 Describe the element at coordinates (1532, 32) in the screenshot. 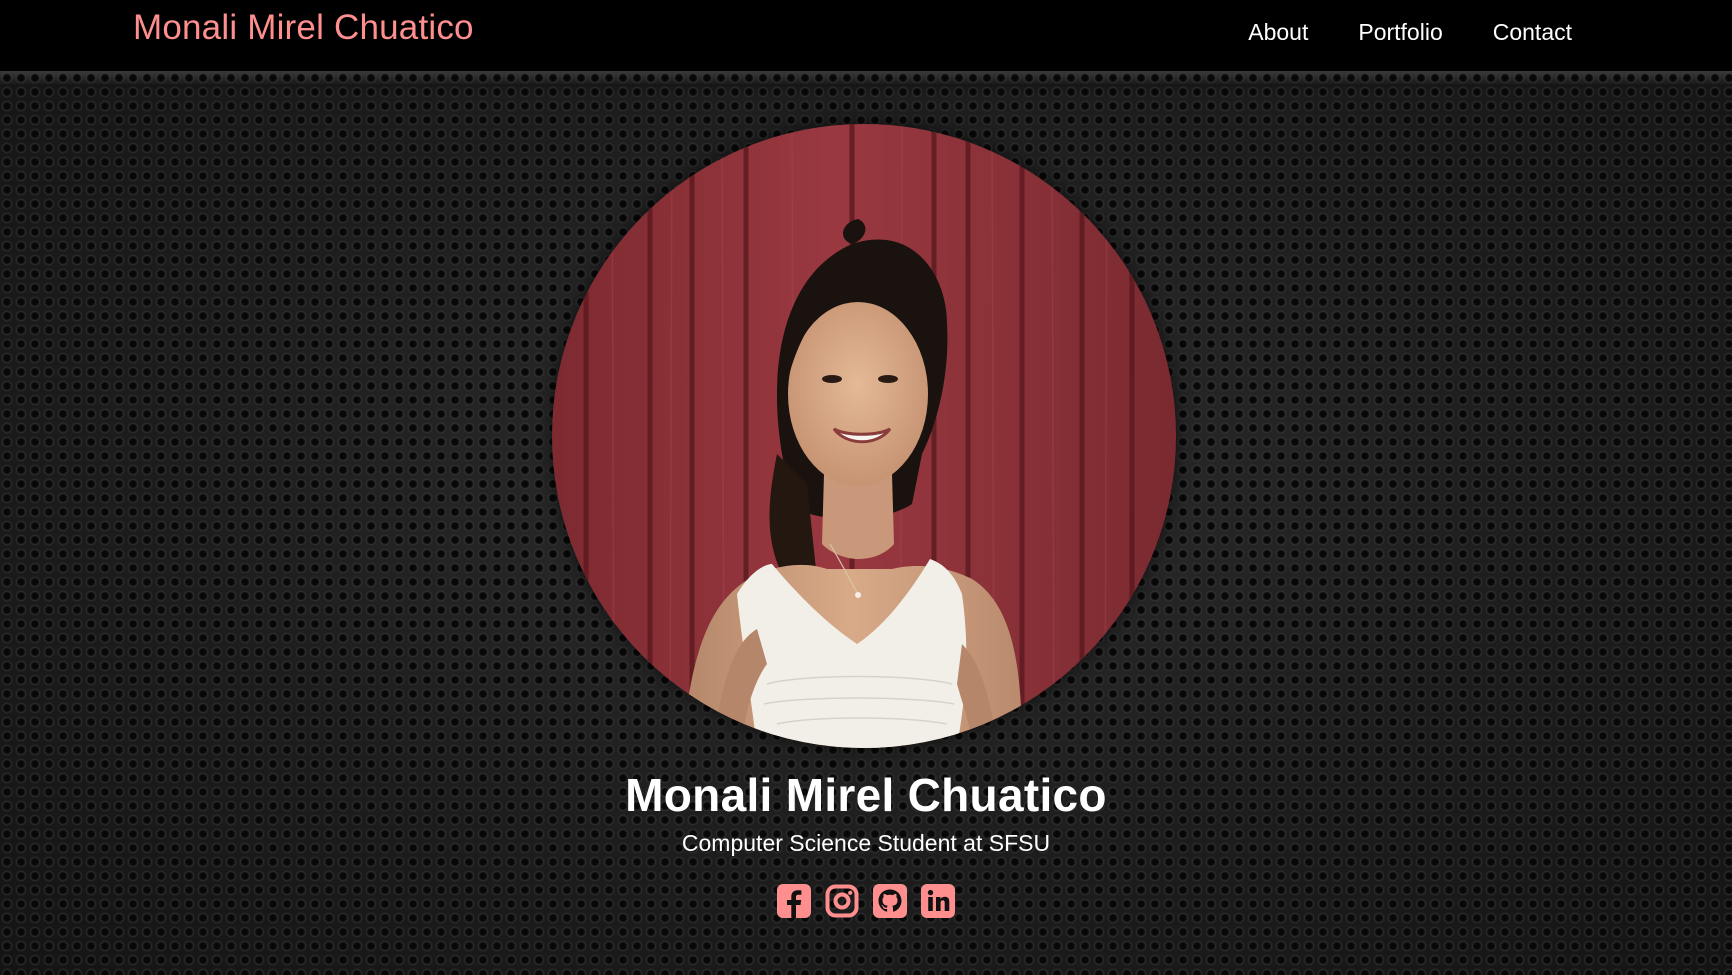

I see `nav-contact-link: Contact` at that location.